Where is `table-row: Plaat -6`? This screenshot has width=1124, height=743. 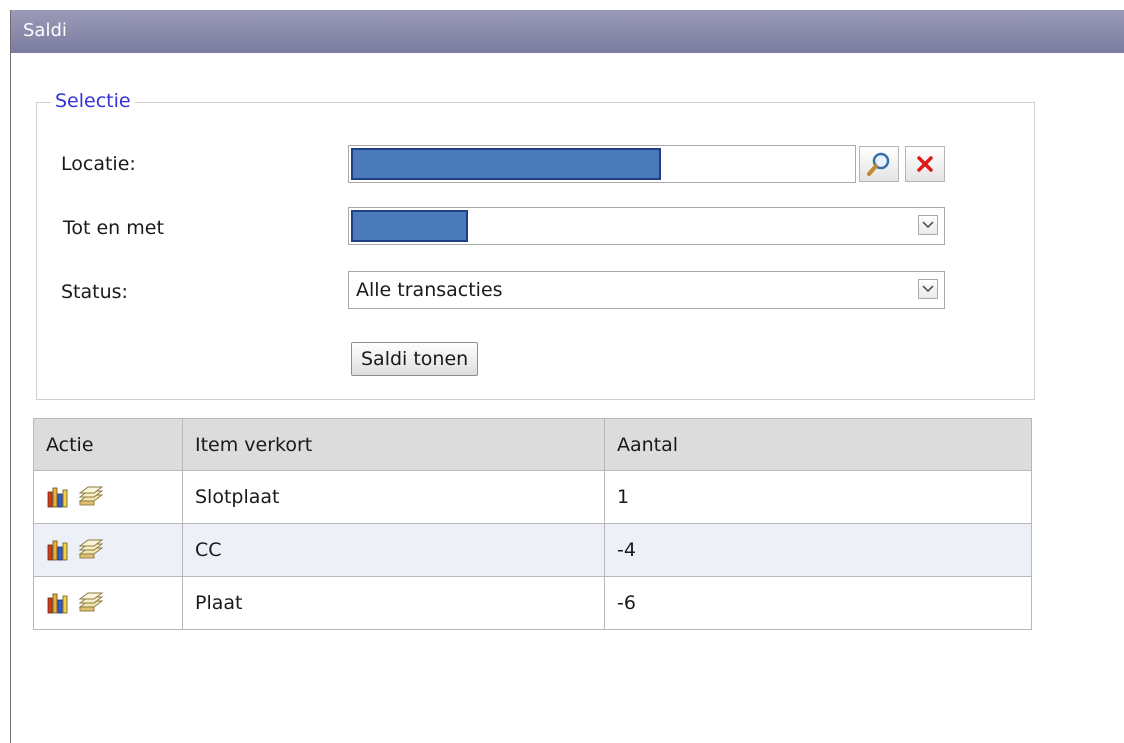
table-row: Plaat -6 is located at coordinates (532, 603).